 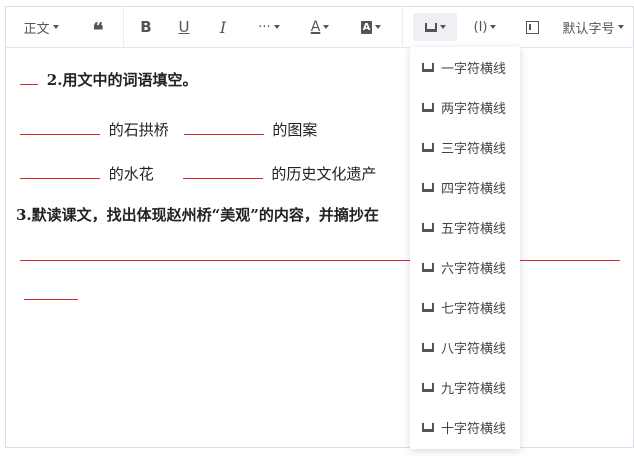 I want to click on menu-item-6-char-line: 六字符横线, so click(x=465, y=267).